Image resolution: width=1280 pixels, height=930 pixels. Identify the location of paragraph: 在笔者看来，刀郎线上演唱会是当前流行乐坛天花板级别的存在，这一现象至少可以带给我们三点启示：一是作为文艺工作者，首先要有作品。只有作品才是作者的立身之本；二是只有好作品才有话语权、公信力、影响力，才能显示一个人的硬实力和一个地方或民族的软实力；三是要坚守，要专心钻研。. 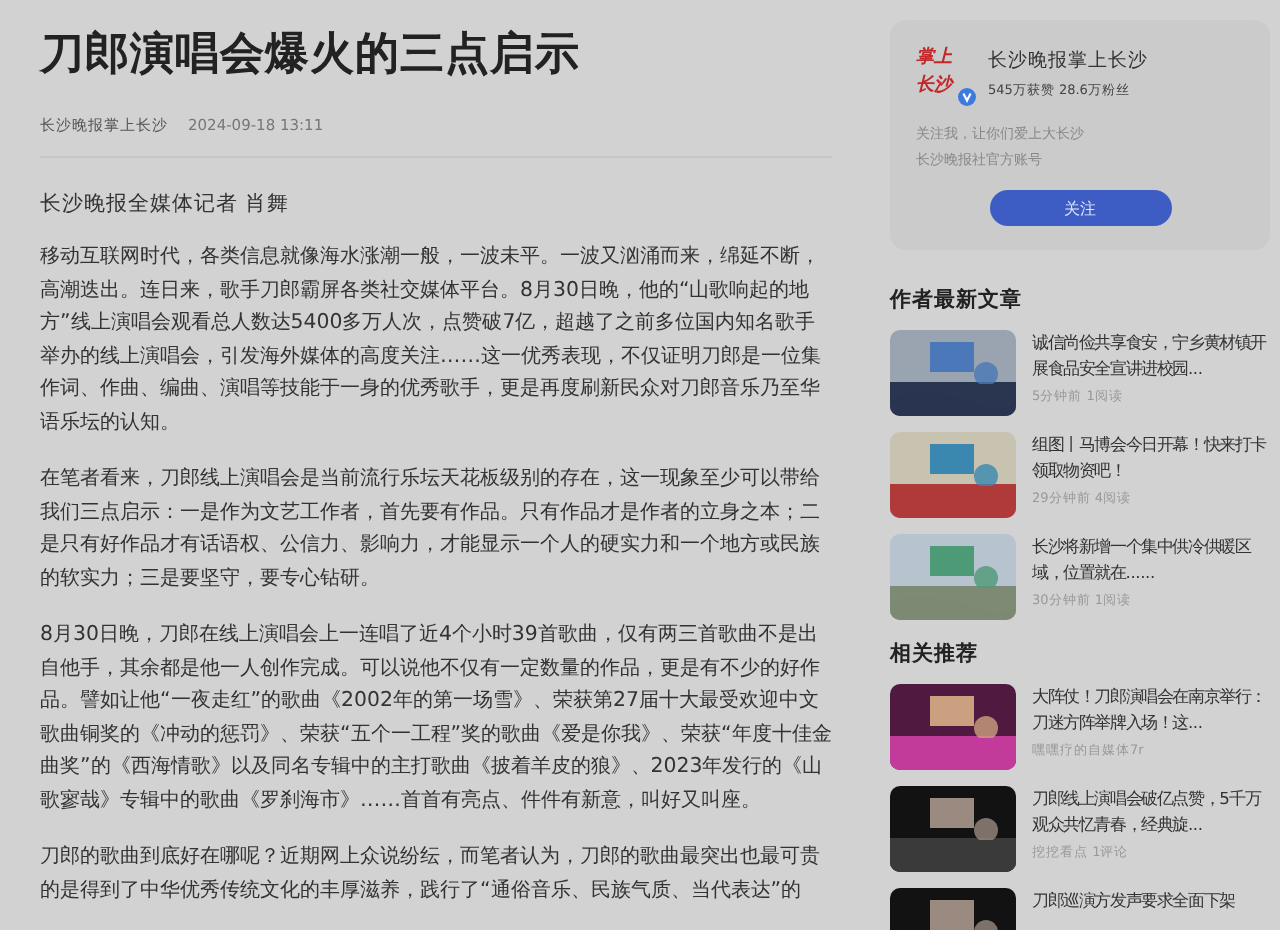
(431, 529).